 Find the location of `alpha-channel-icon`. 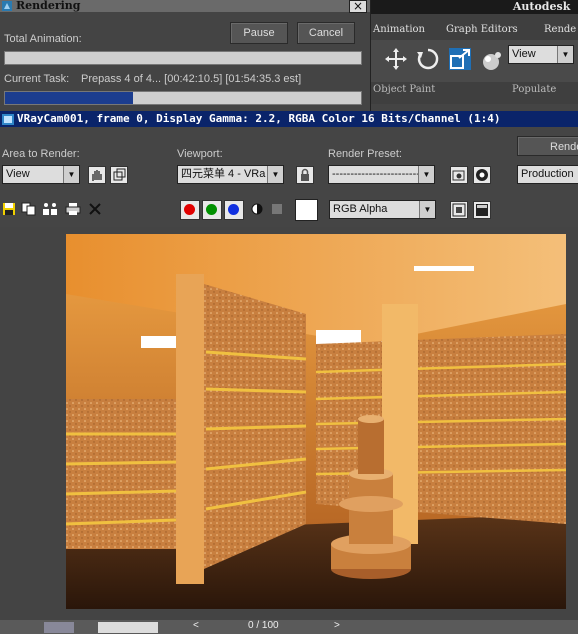

alpha-channel-icon is located at coordinates (257, 209).